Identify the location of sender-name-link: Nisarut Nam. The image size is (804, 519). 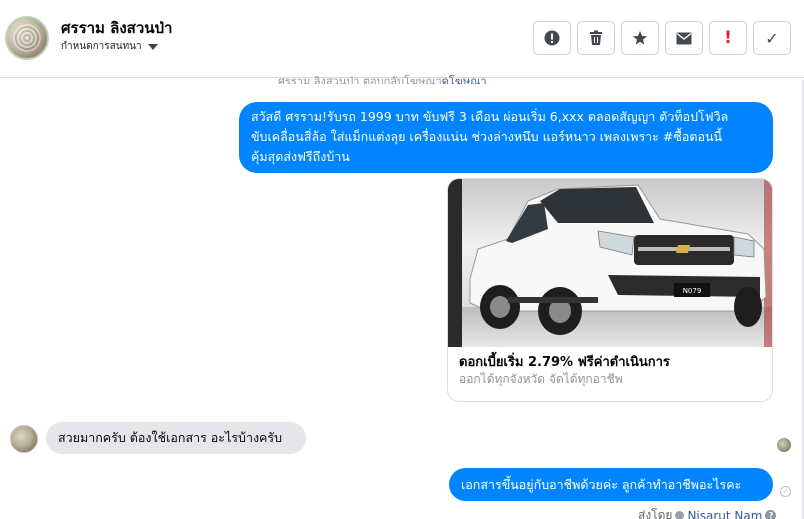
(724, 514).